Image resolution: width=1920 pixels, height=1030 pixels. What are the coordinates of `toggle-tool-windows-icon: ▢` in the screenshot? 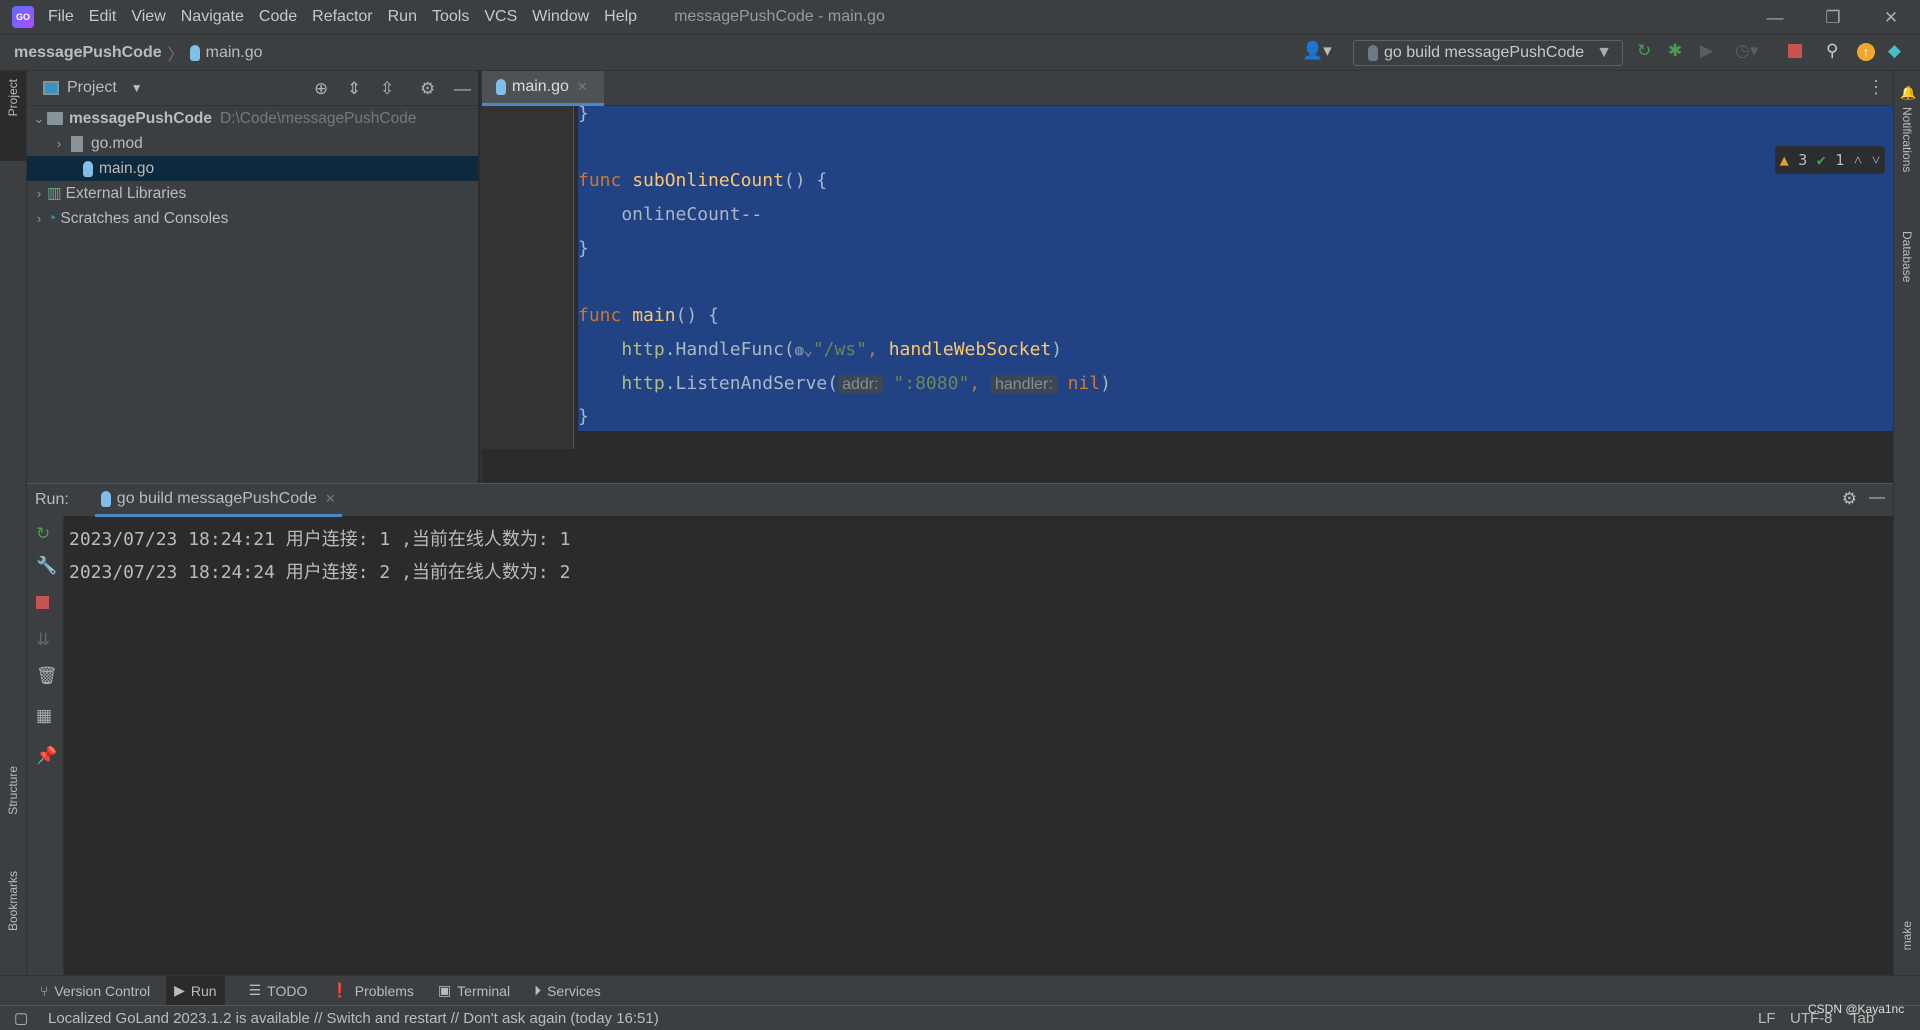 It's located at (21, 1018).